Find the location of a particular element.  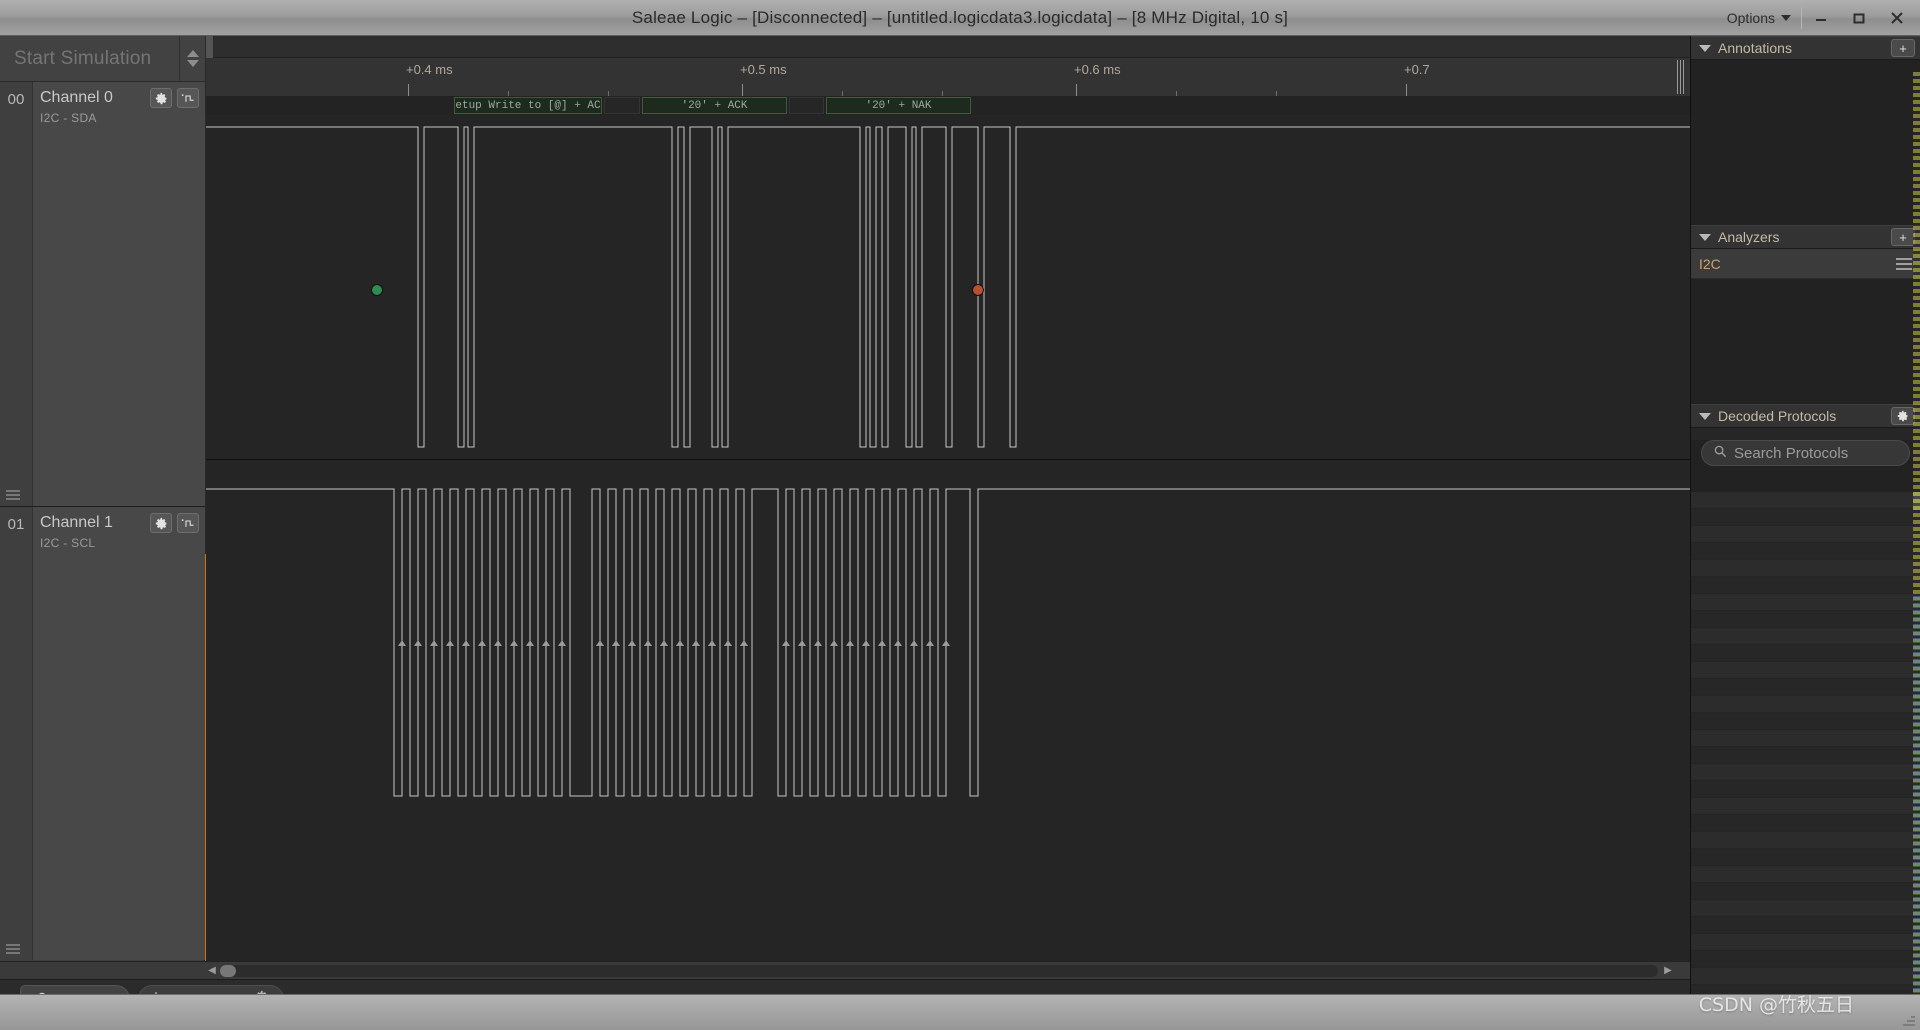

sample-rate-stepper is located at coordinates (192, 58).